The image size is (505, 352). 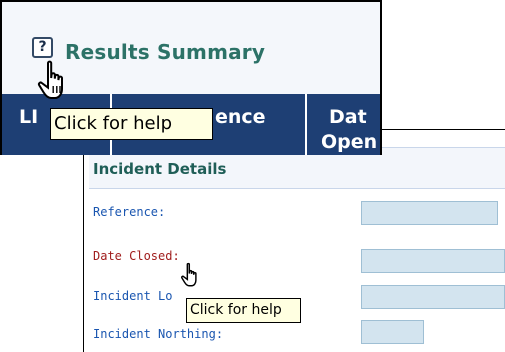 What do you see at coordinates (132, 296) in the screenshot?
I see `incident-location-label: Incident Lo` at bounding box center [132, 296].